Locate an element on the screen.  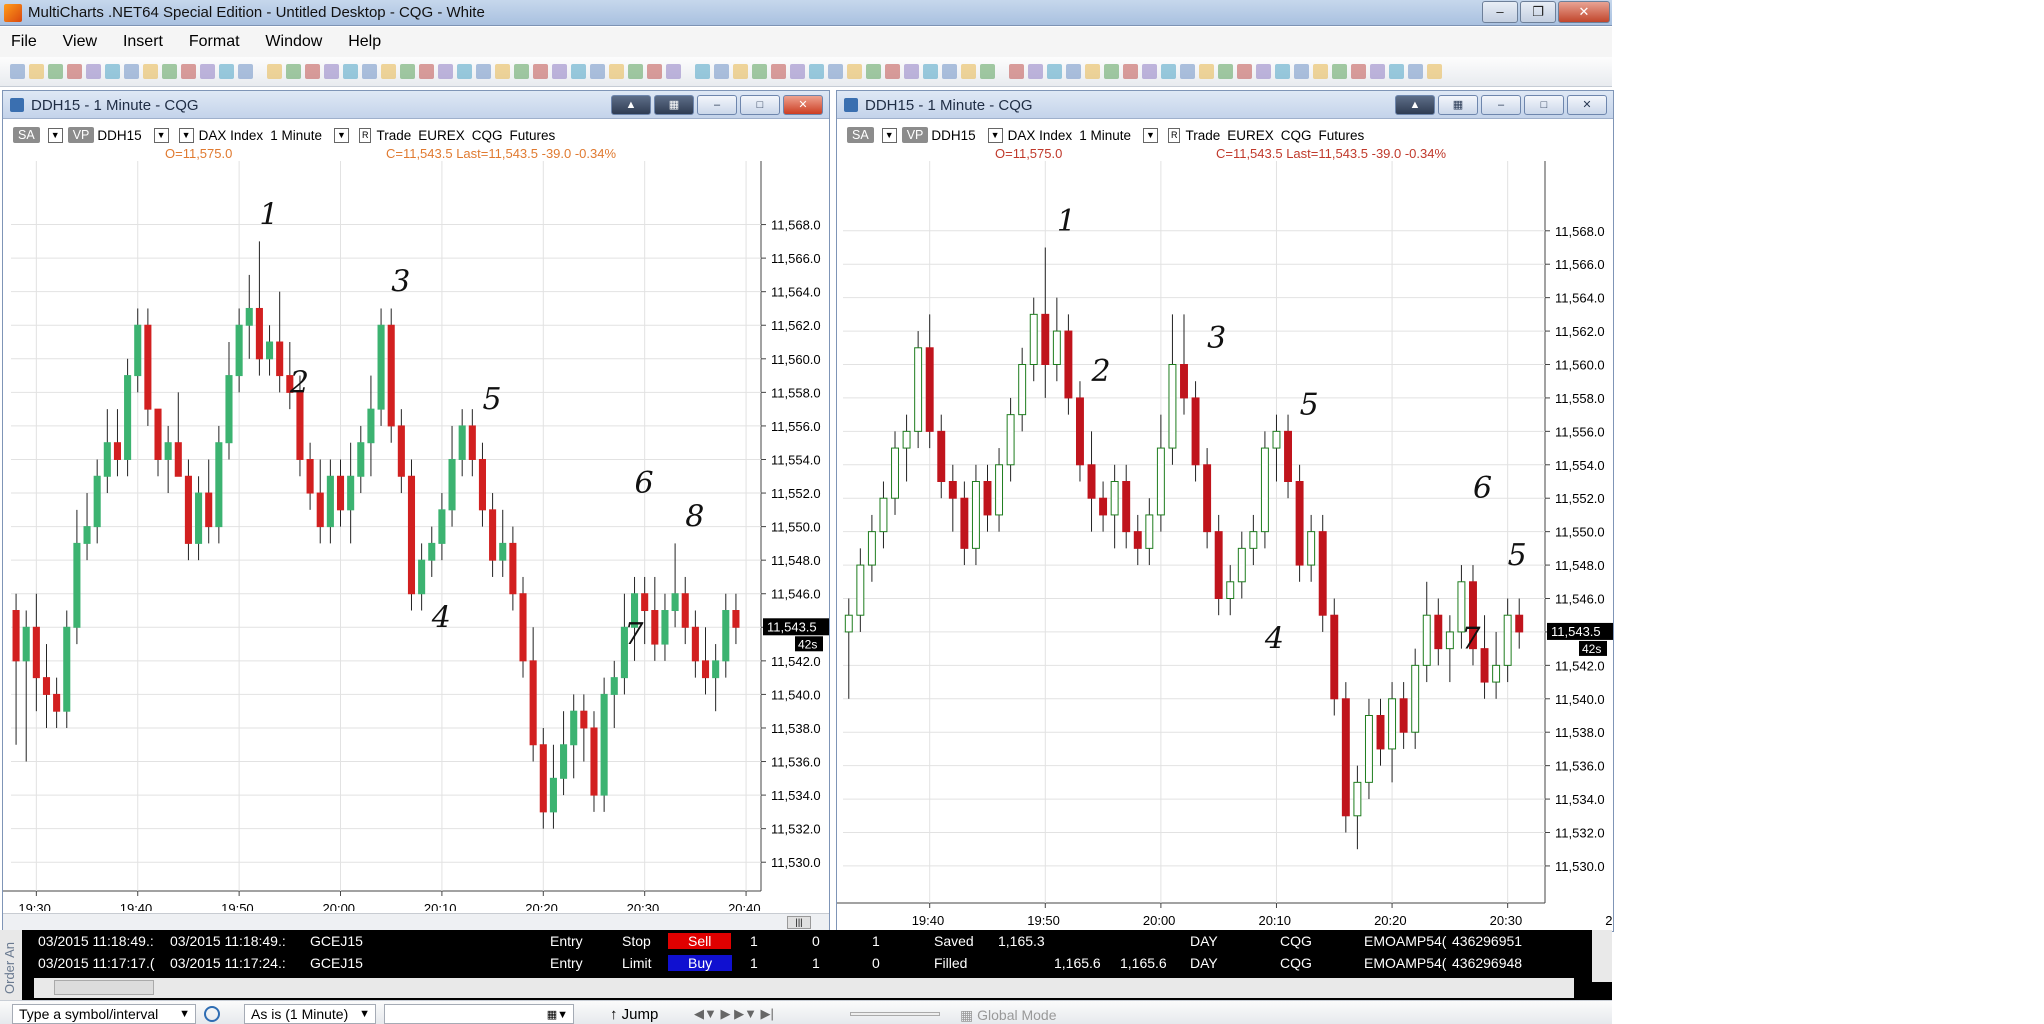
globe-icon is located at coordinates (212, 1014).